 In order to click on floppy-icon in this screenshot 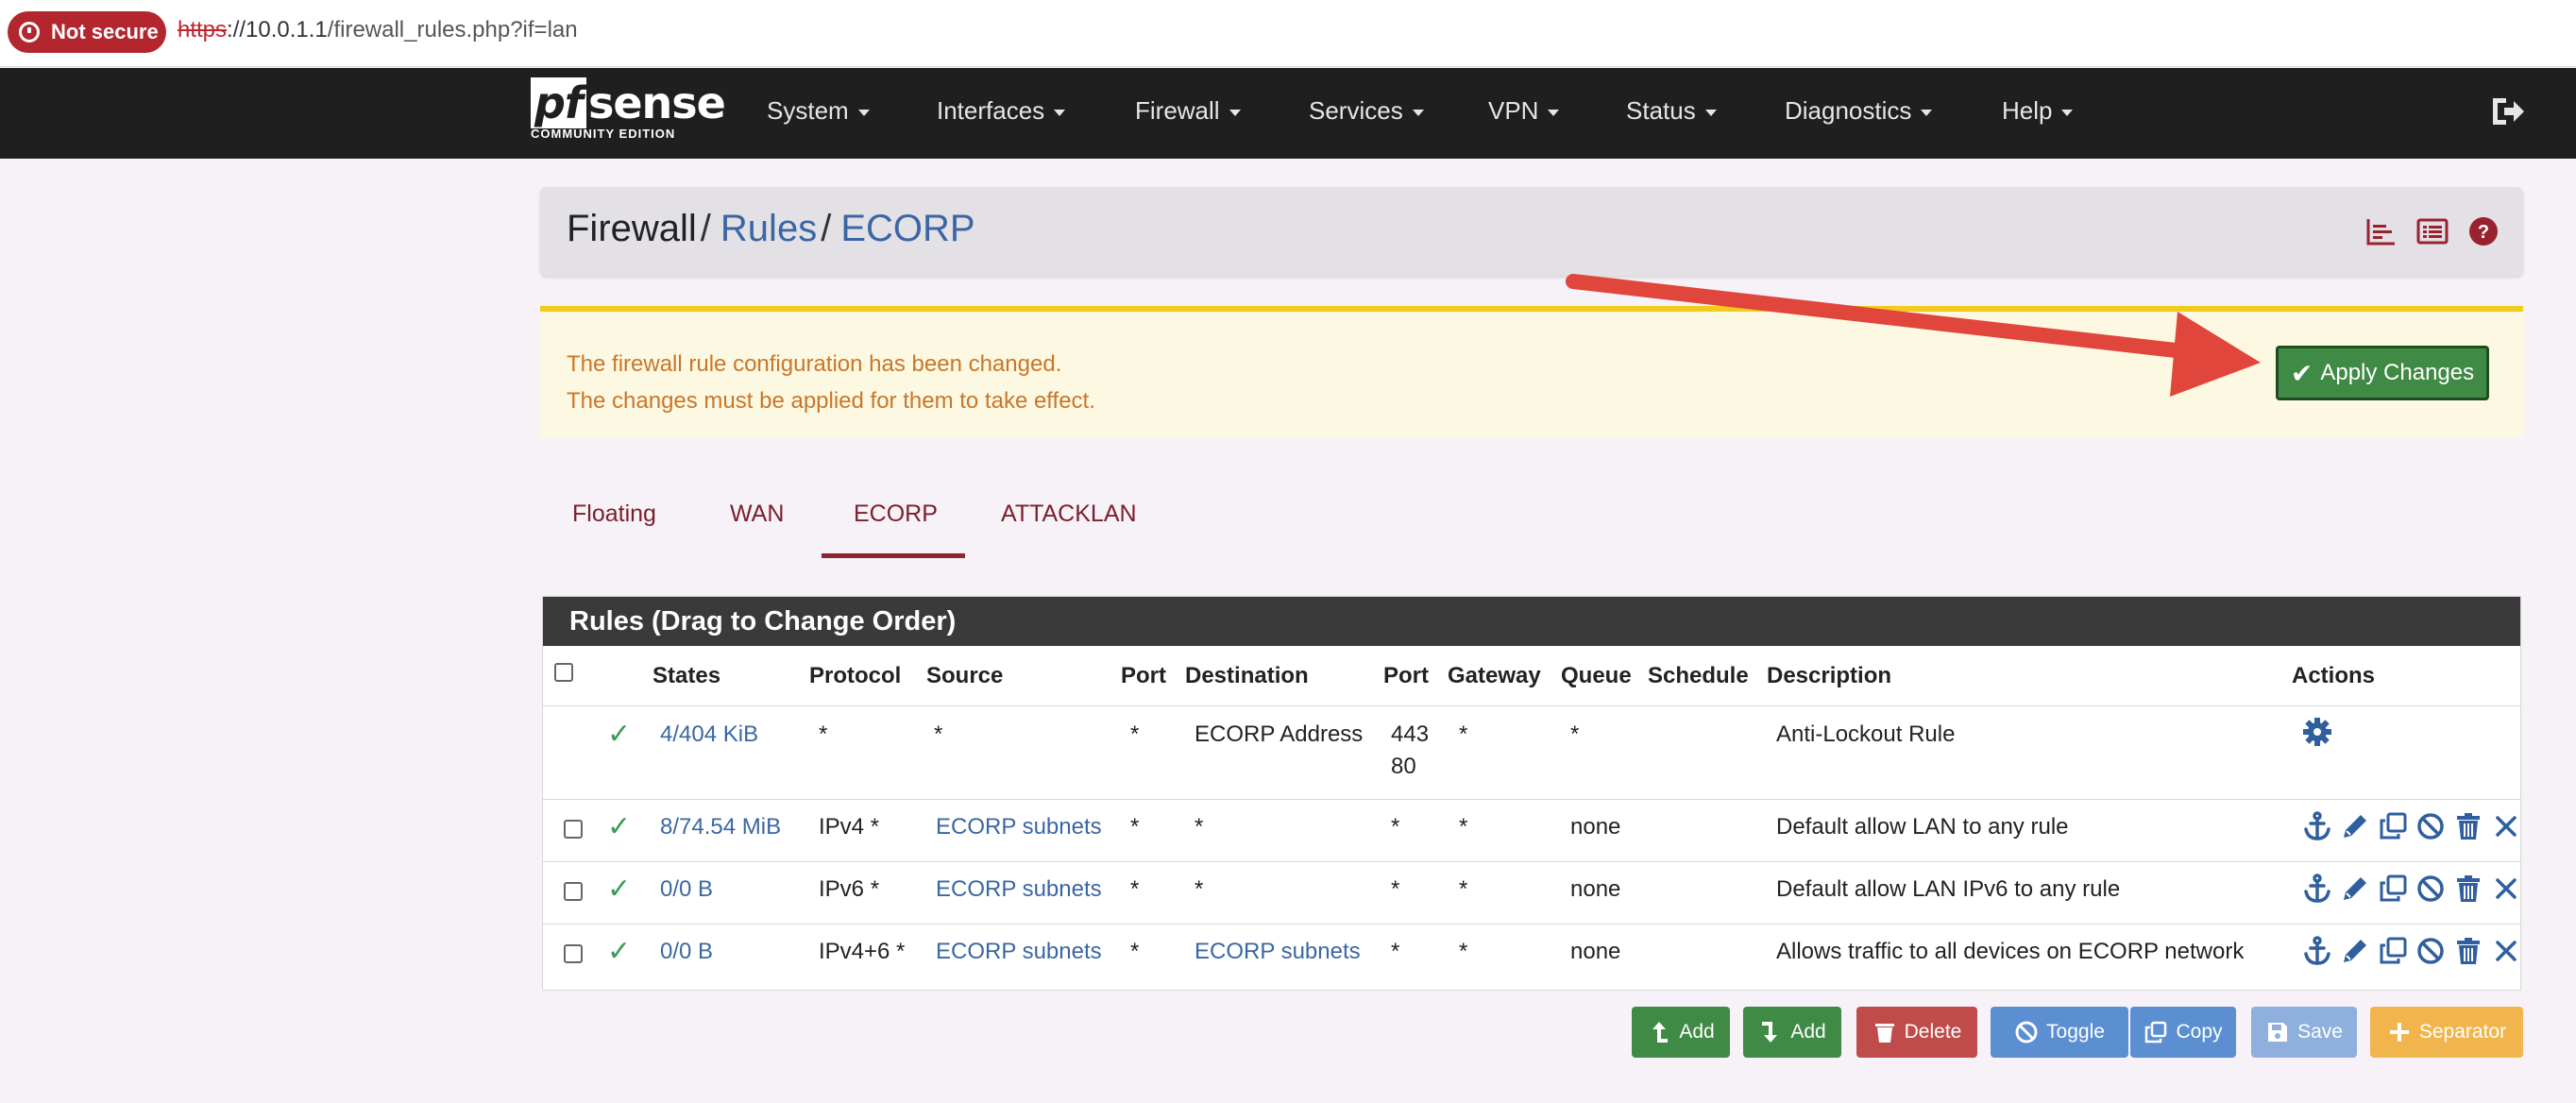, I will do `click(2278, 1032)`.